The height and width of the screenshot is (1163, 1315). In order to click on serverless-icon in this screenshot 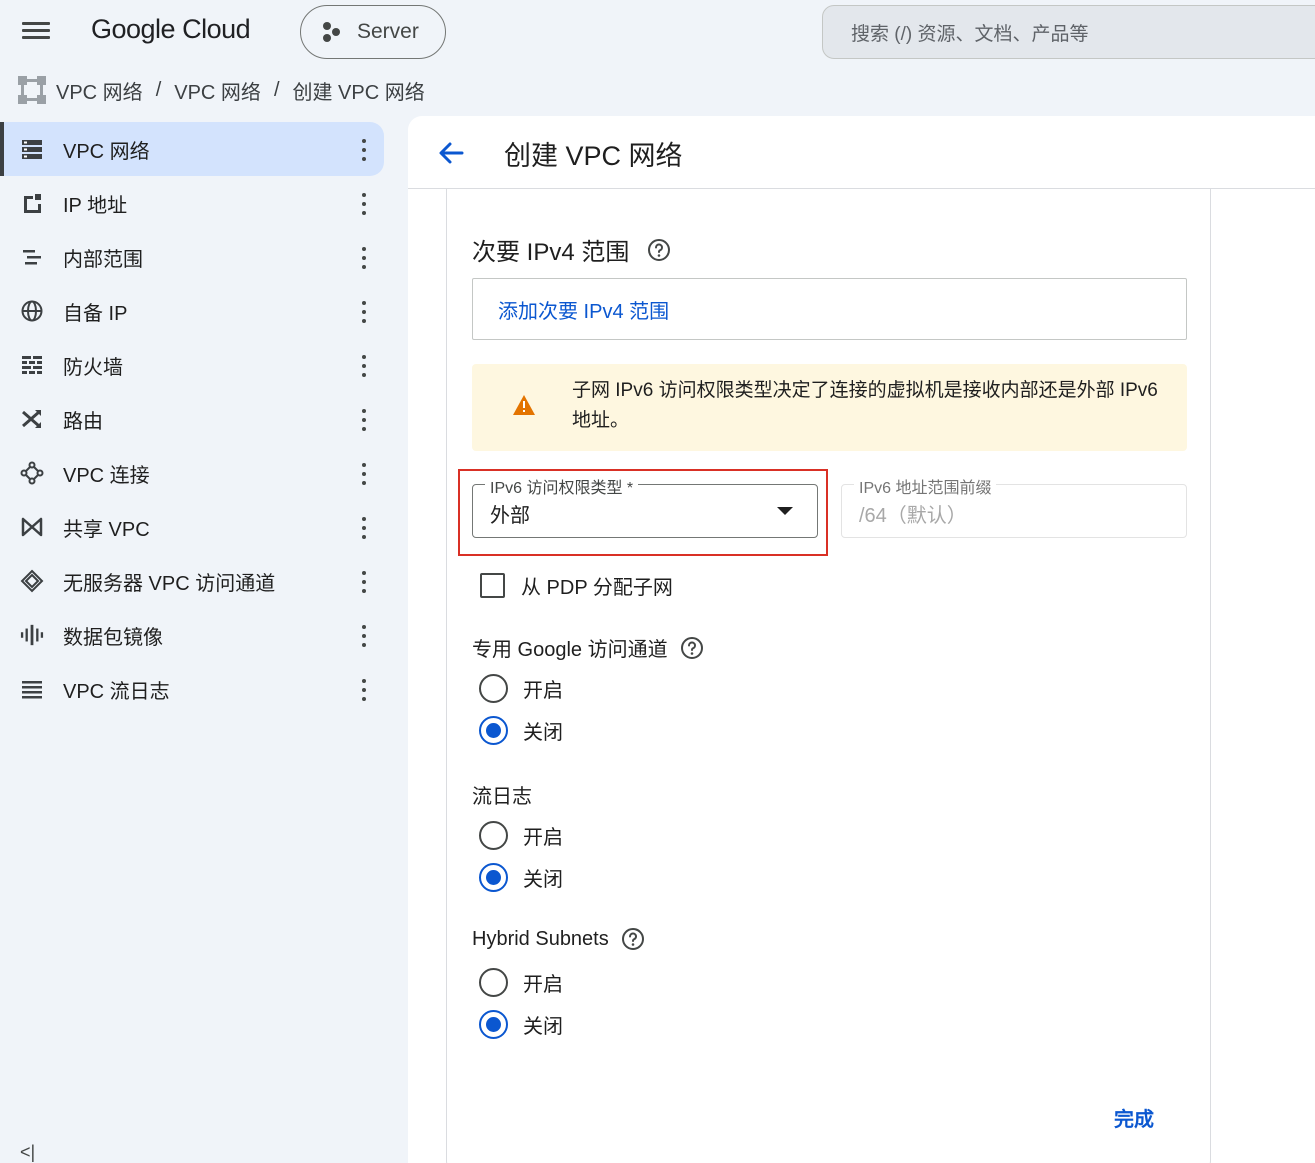, I will do `click(32, 581)`.